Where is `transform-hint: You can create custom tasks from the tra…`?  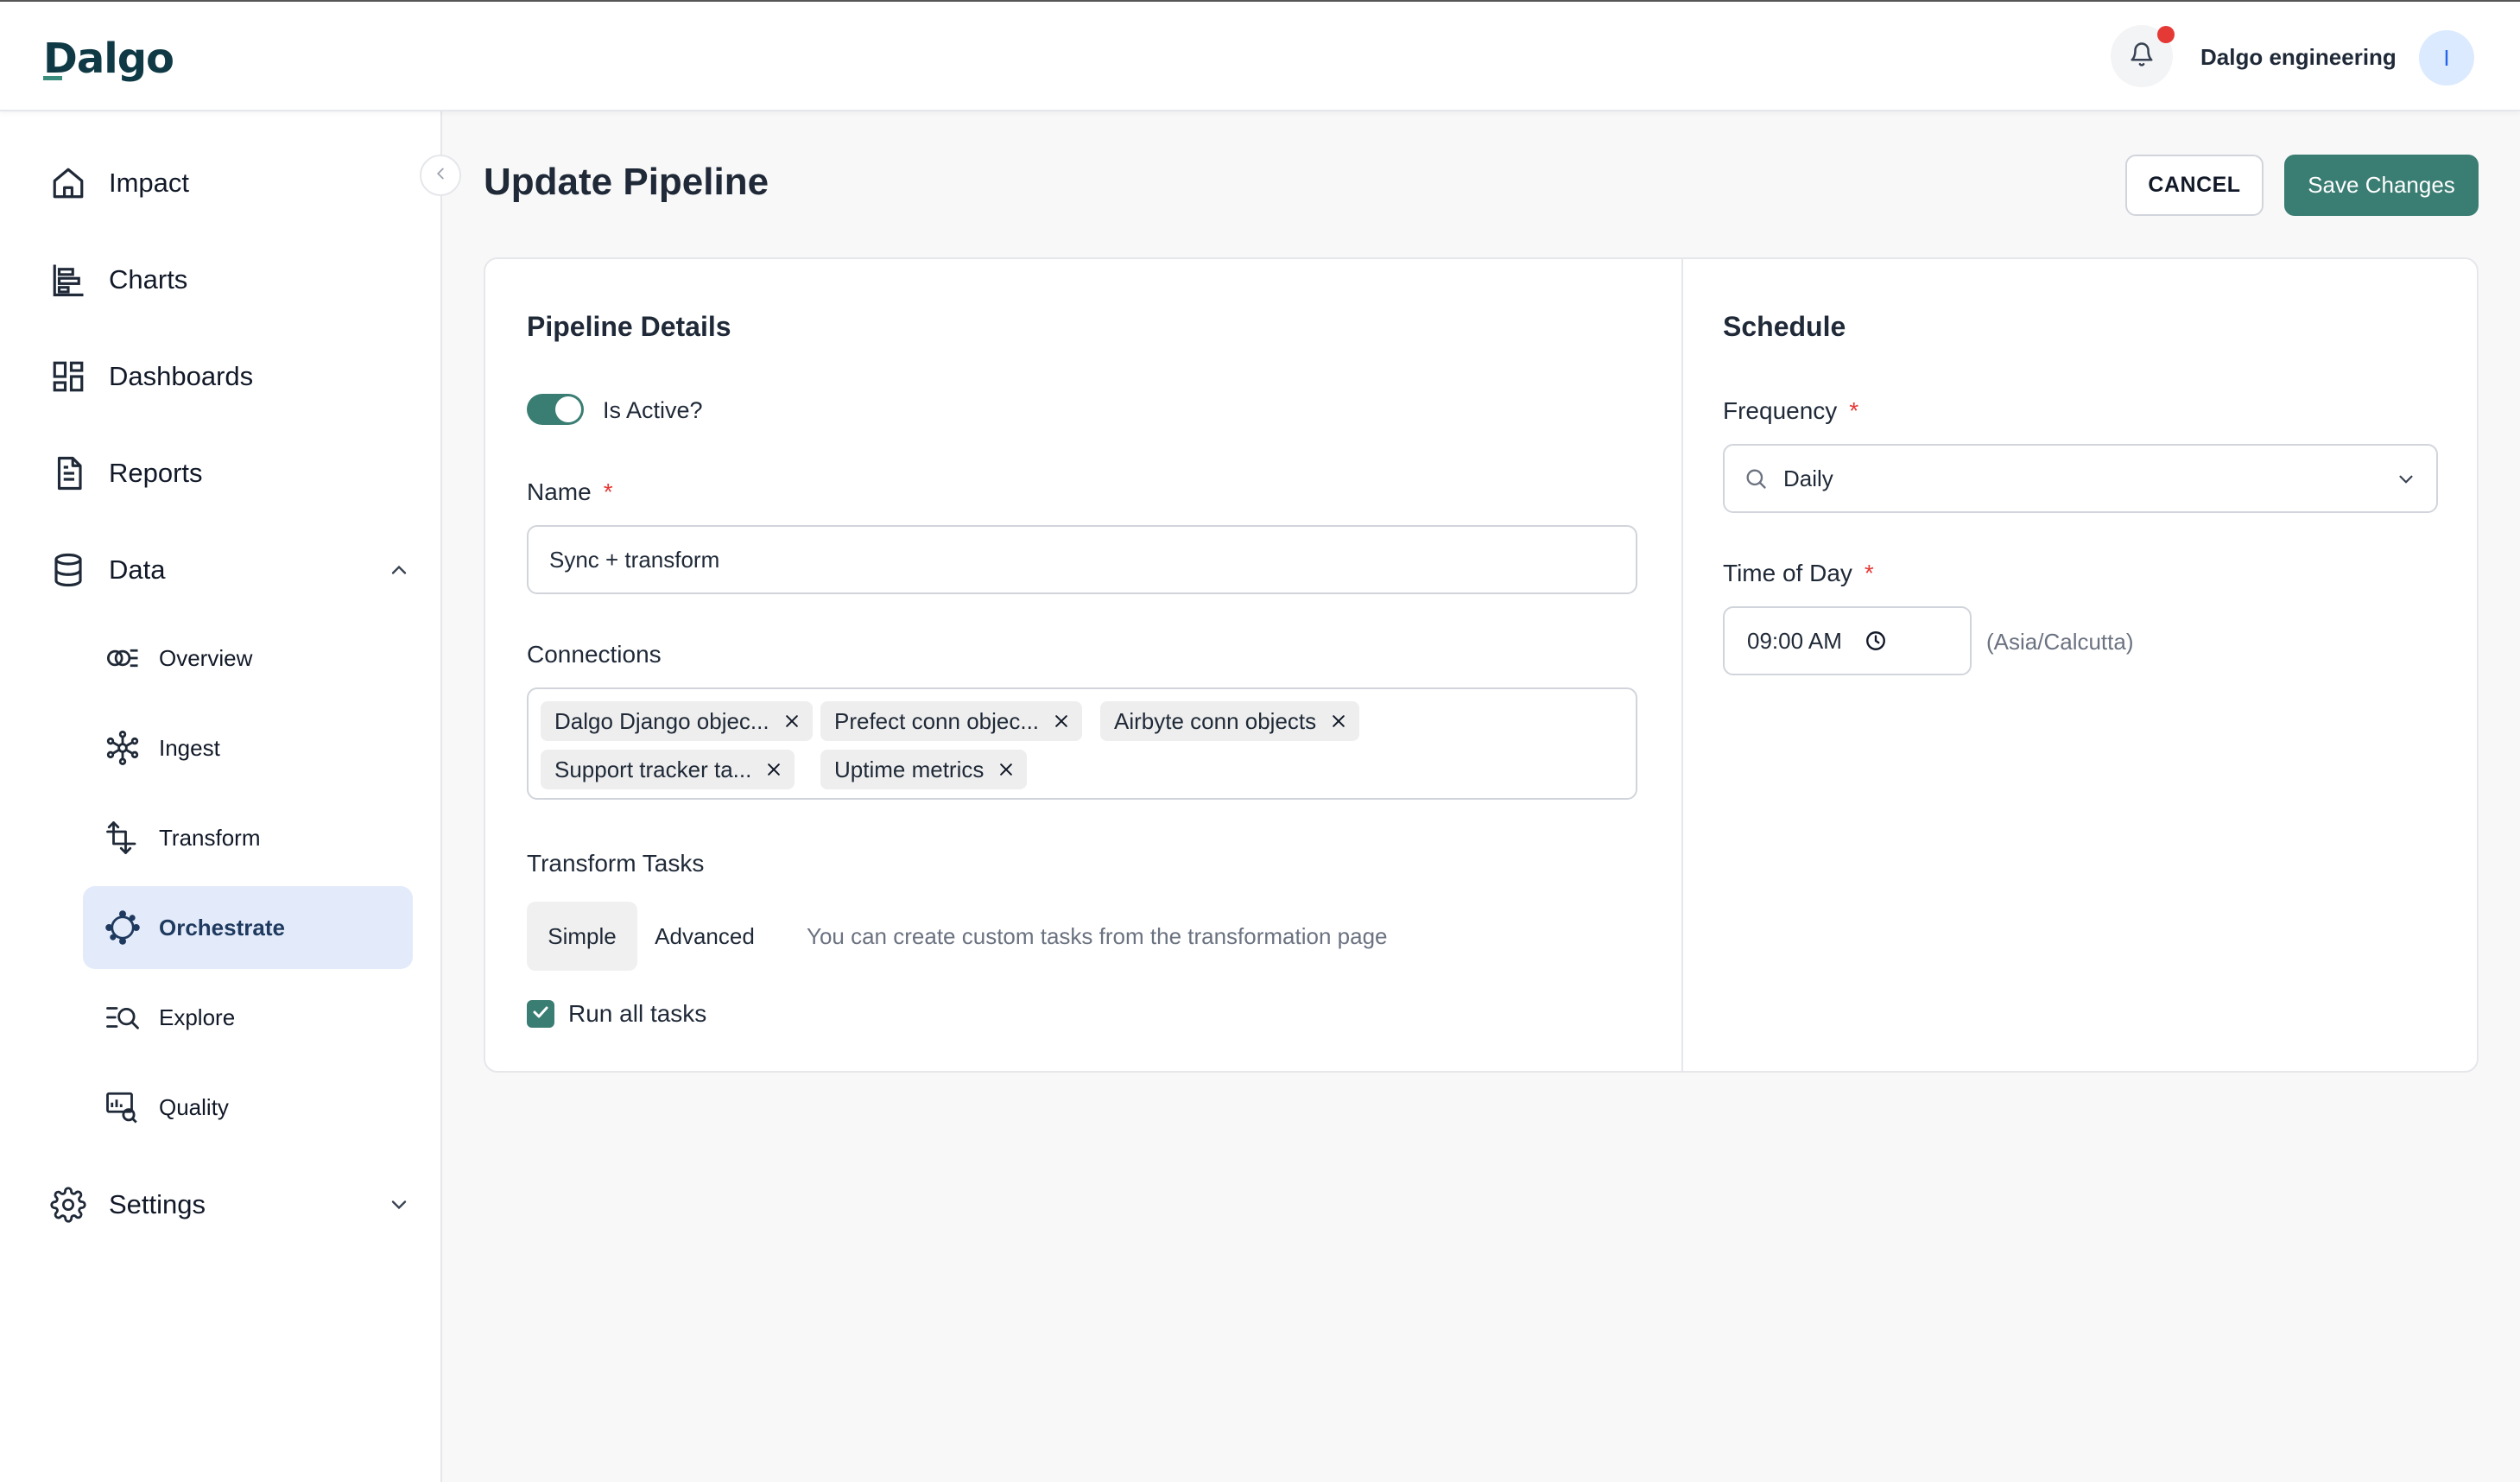 transform-hint: You can create custom tasks from the tra… is located at coordinates (1097, 936).